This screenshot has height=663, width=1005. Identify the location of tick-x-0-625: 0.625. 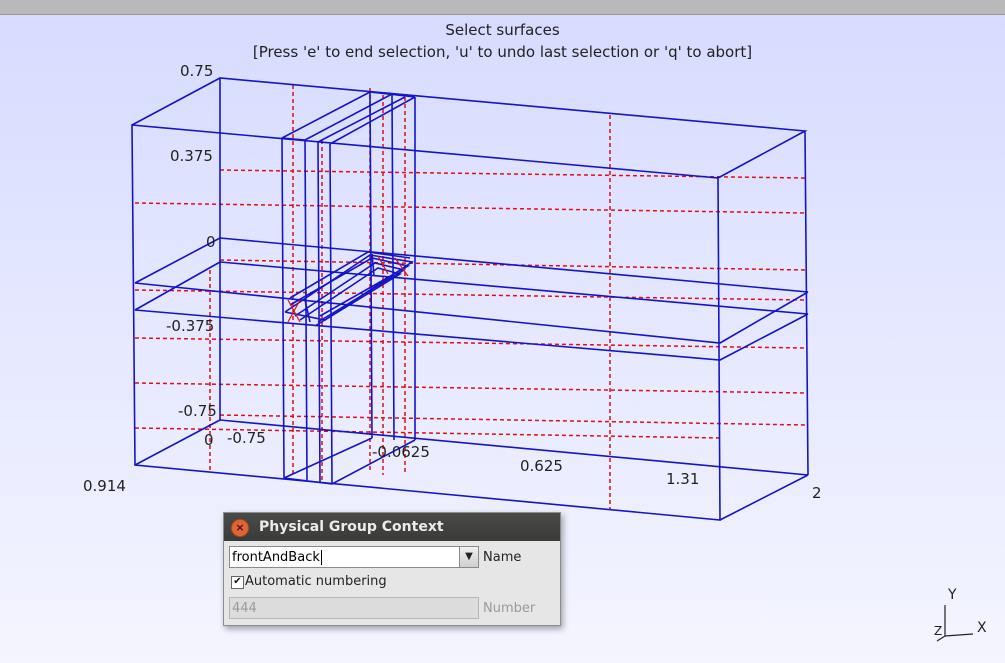
(541, 466).